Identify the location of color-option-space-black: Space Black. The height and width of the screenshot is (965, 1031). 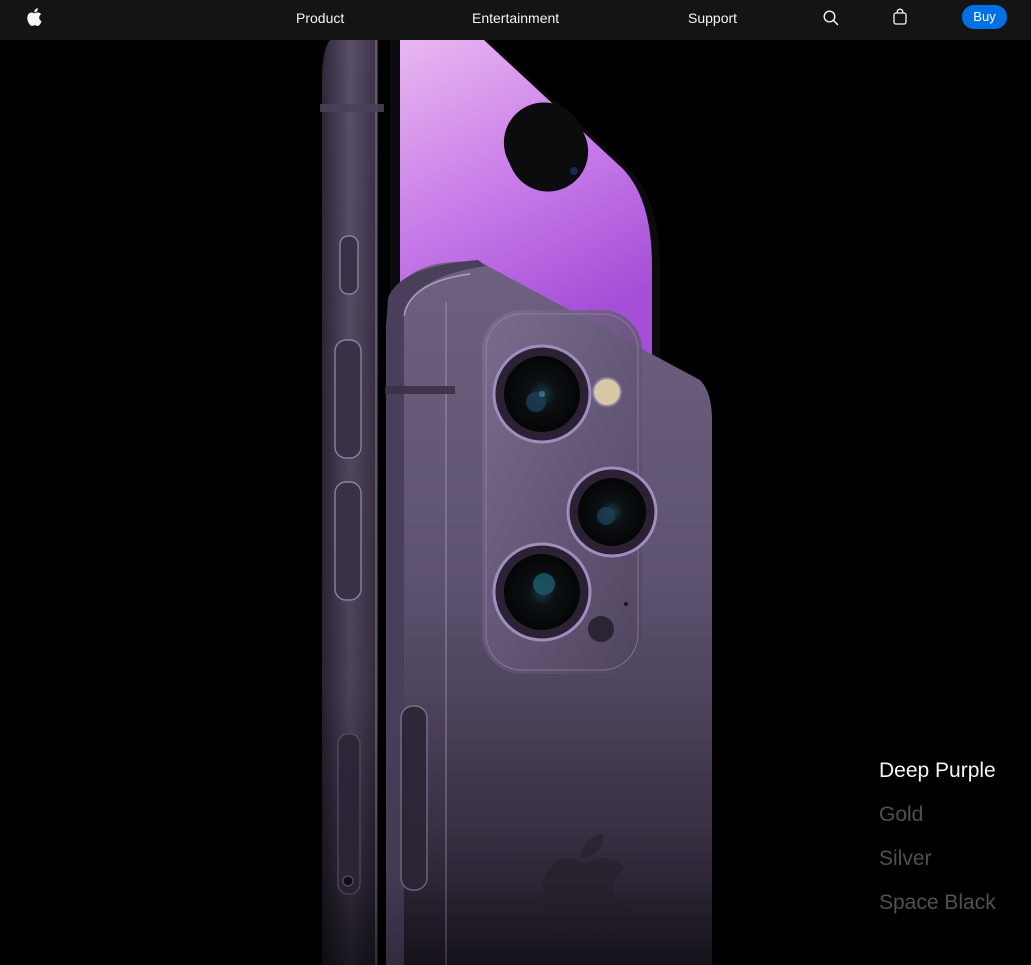
(954, 903).